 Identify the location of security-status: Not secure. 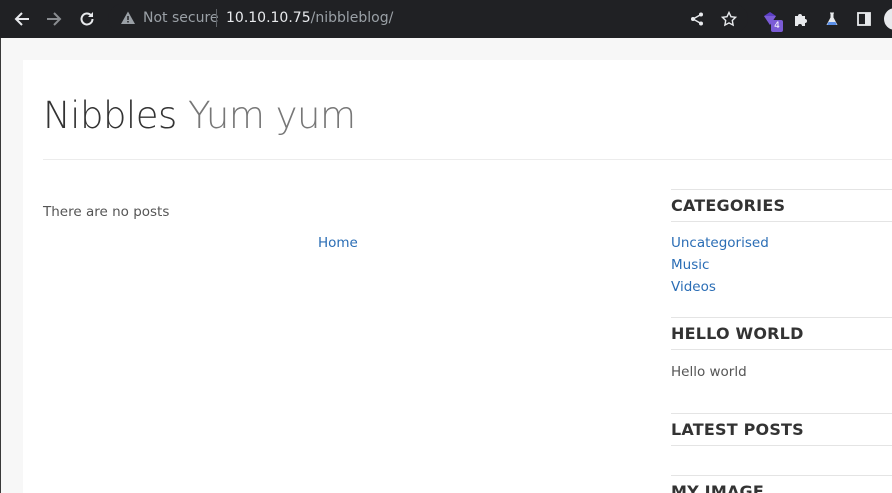
(181, 18).